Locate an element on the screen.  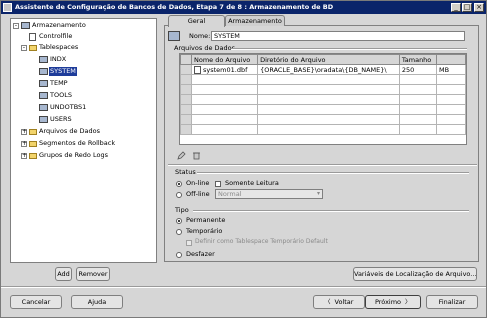
trash-icon is located at coordinates (196, 155).